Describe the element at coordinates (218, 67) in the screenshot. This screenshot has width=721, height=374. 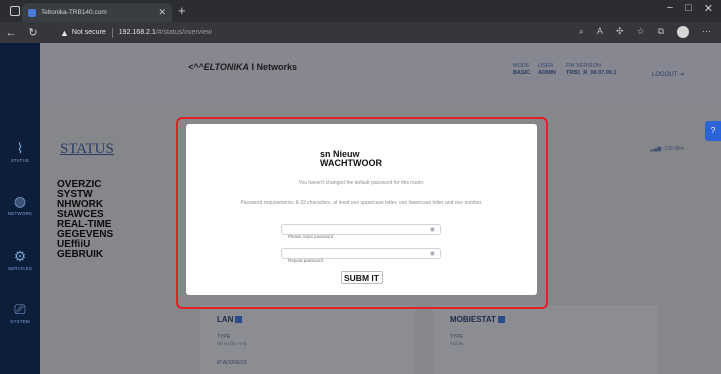
I see `logo-brand: <^^ELTONIKA` at that location.